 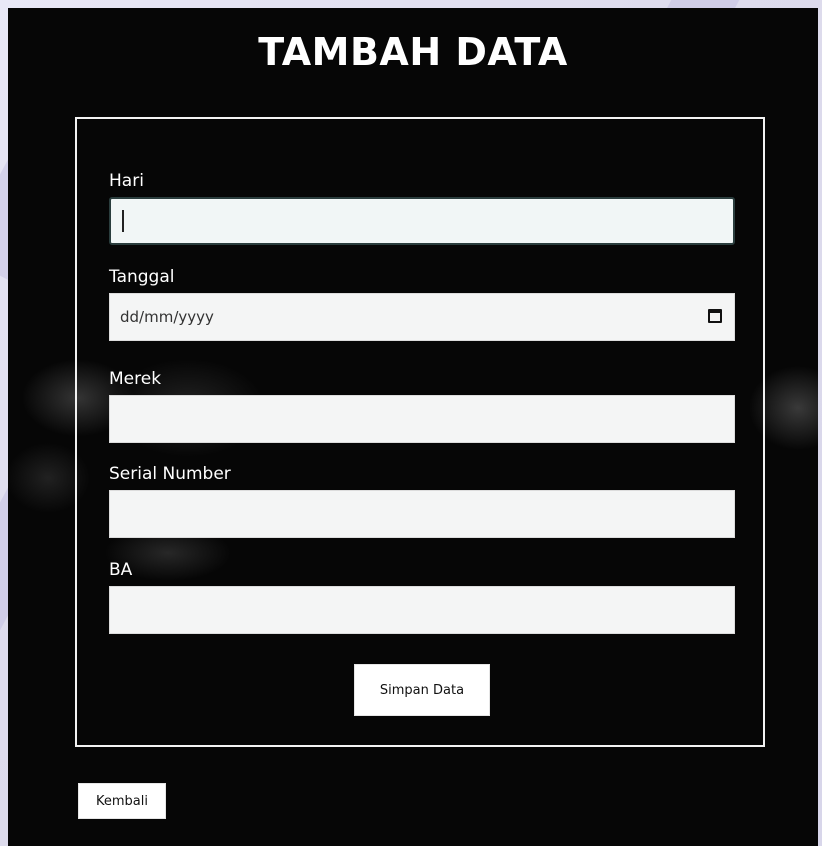 I want to click on page-title: TAMBAH DATA, so click(x=413, y=52).